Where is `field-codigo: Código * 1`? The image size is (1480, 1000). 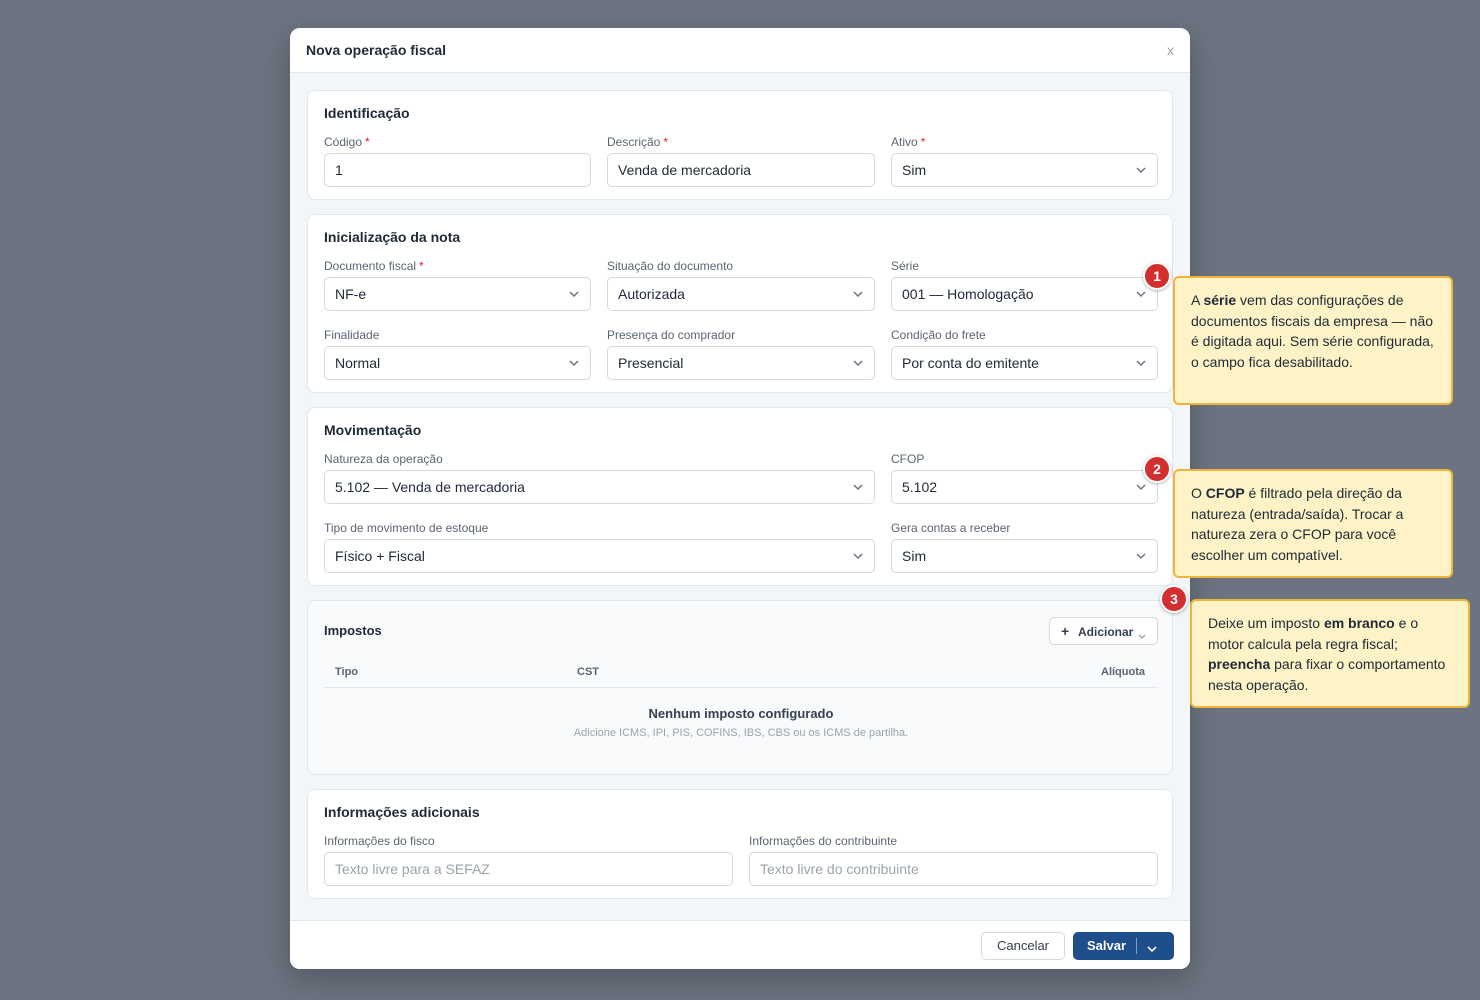 field-codigo: Código * 1 is located at coordinates (457, 161).